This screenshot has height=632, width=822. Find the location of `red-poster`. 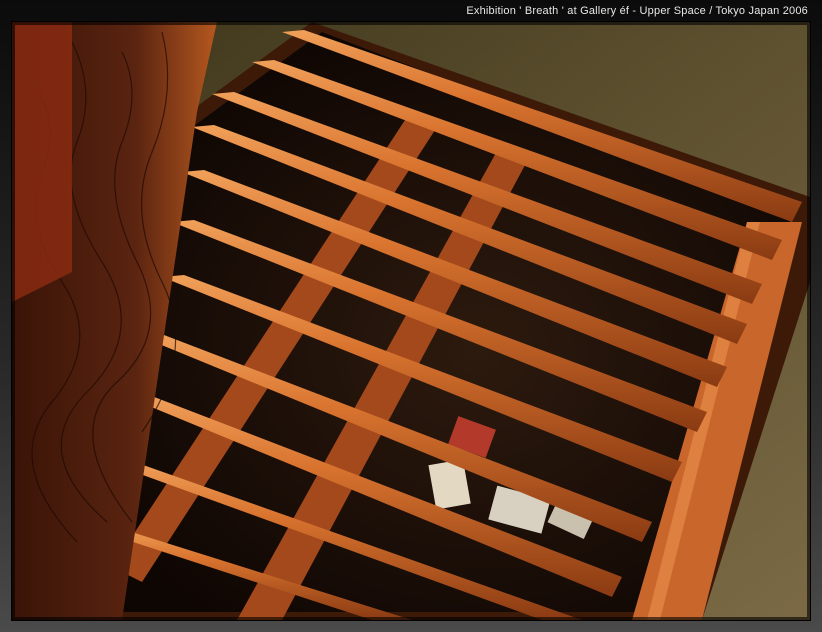

red-poster is located at coordinates (42, 162).